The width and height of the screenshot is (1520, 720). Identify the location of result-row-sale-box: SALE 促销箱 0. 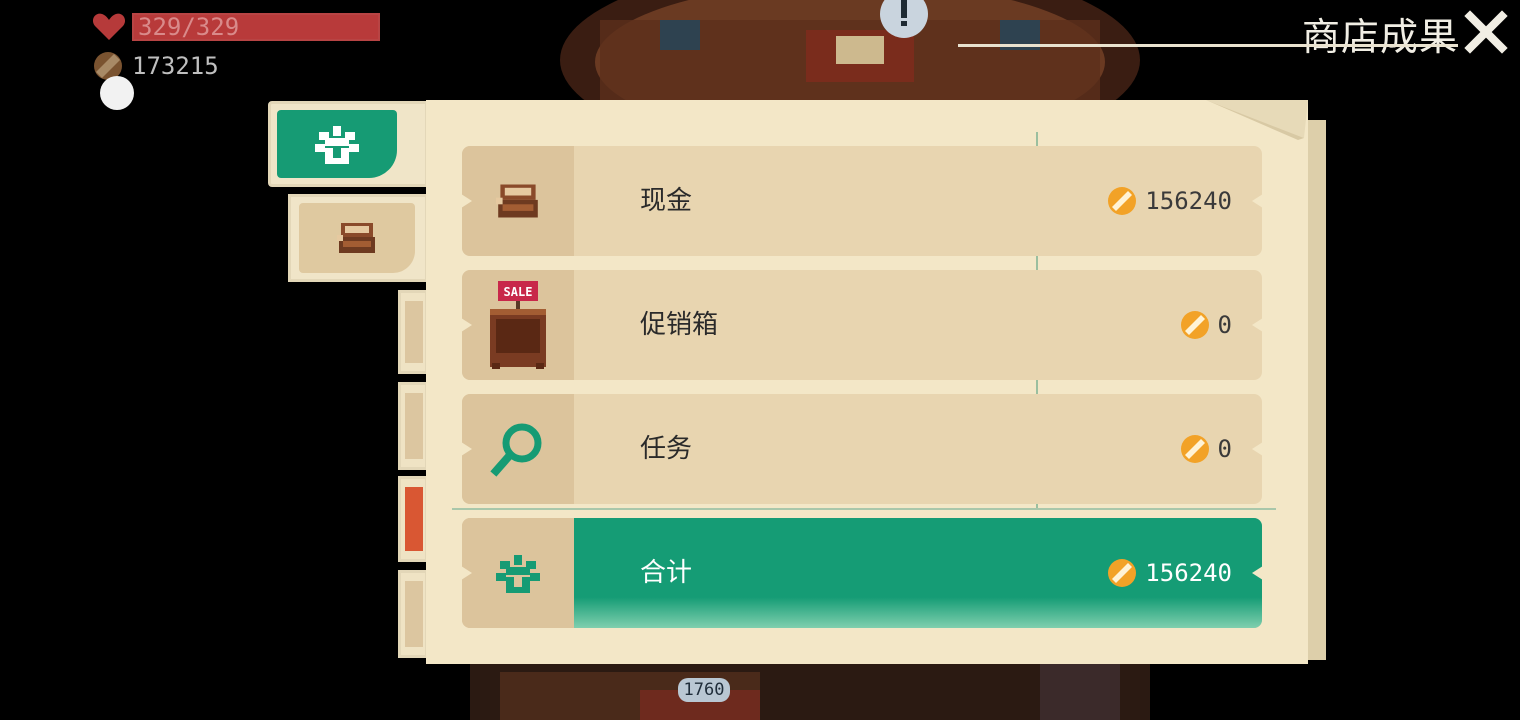
(862, 325).